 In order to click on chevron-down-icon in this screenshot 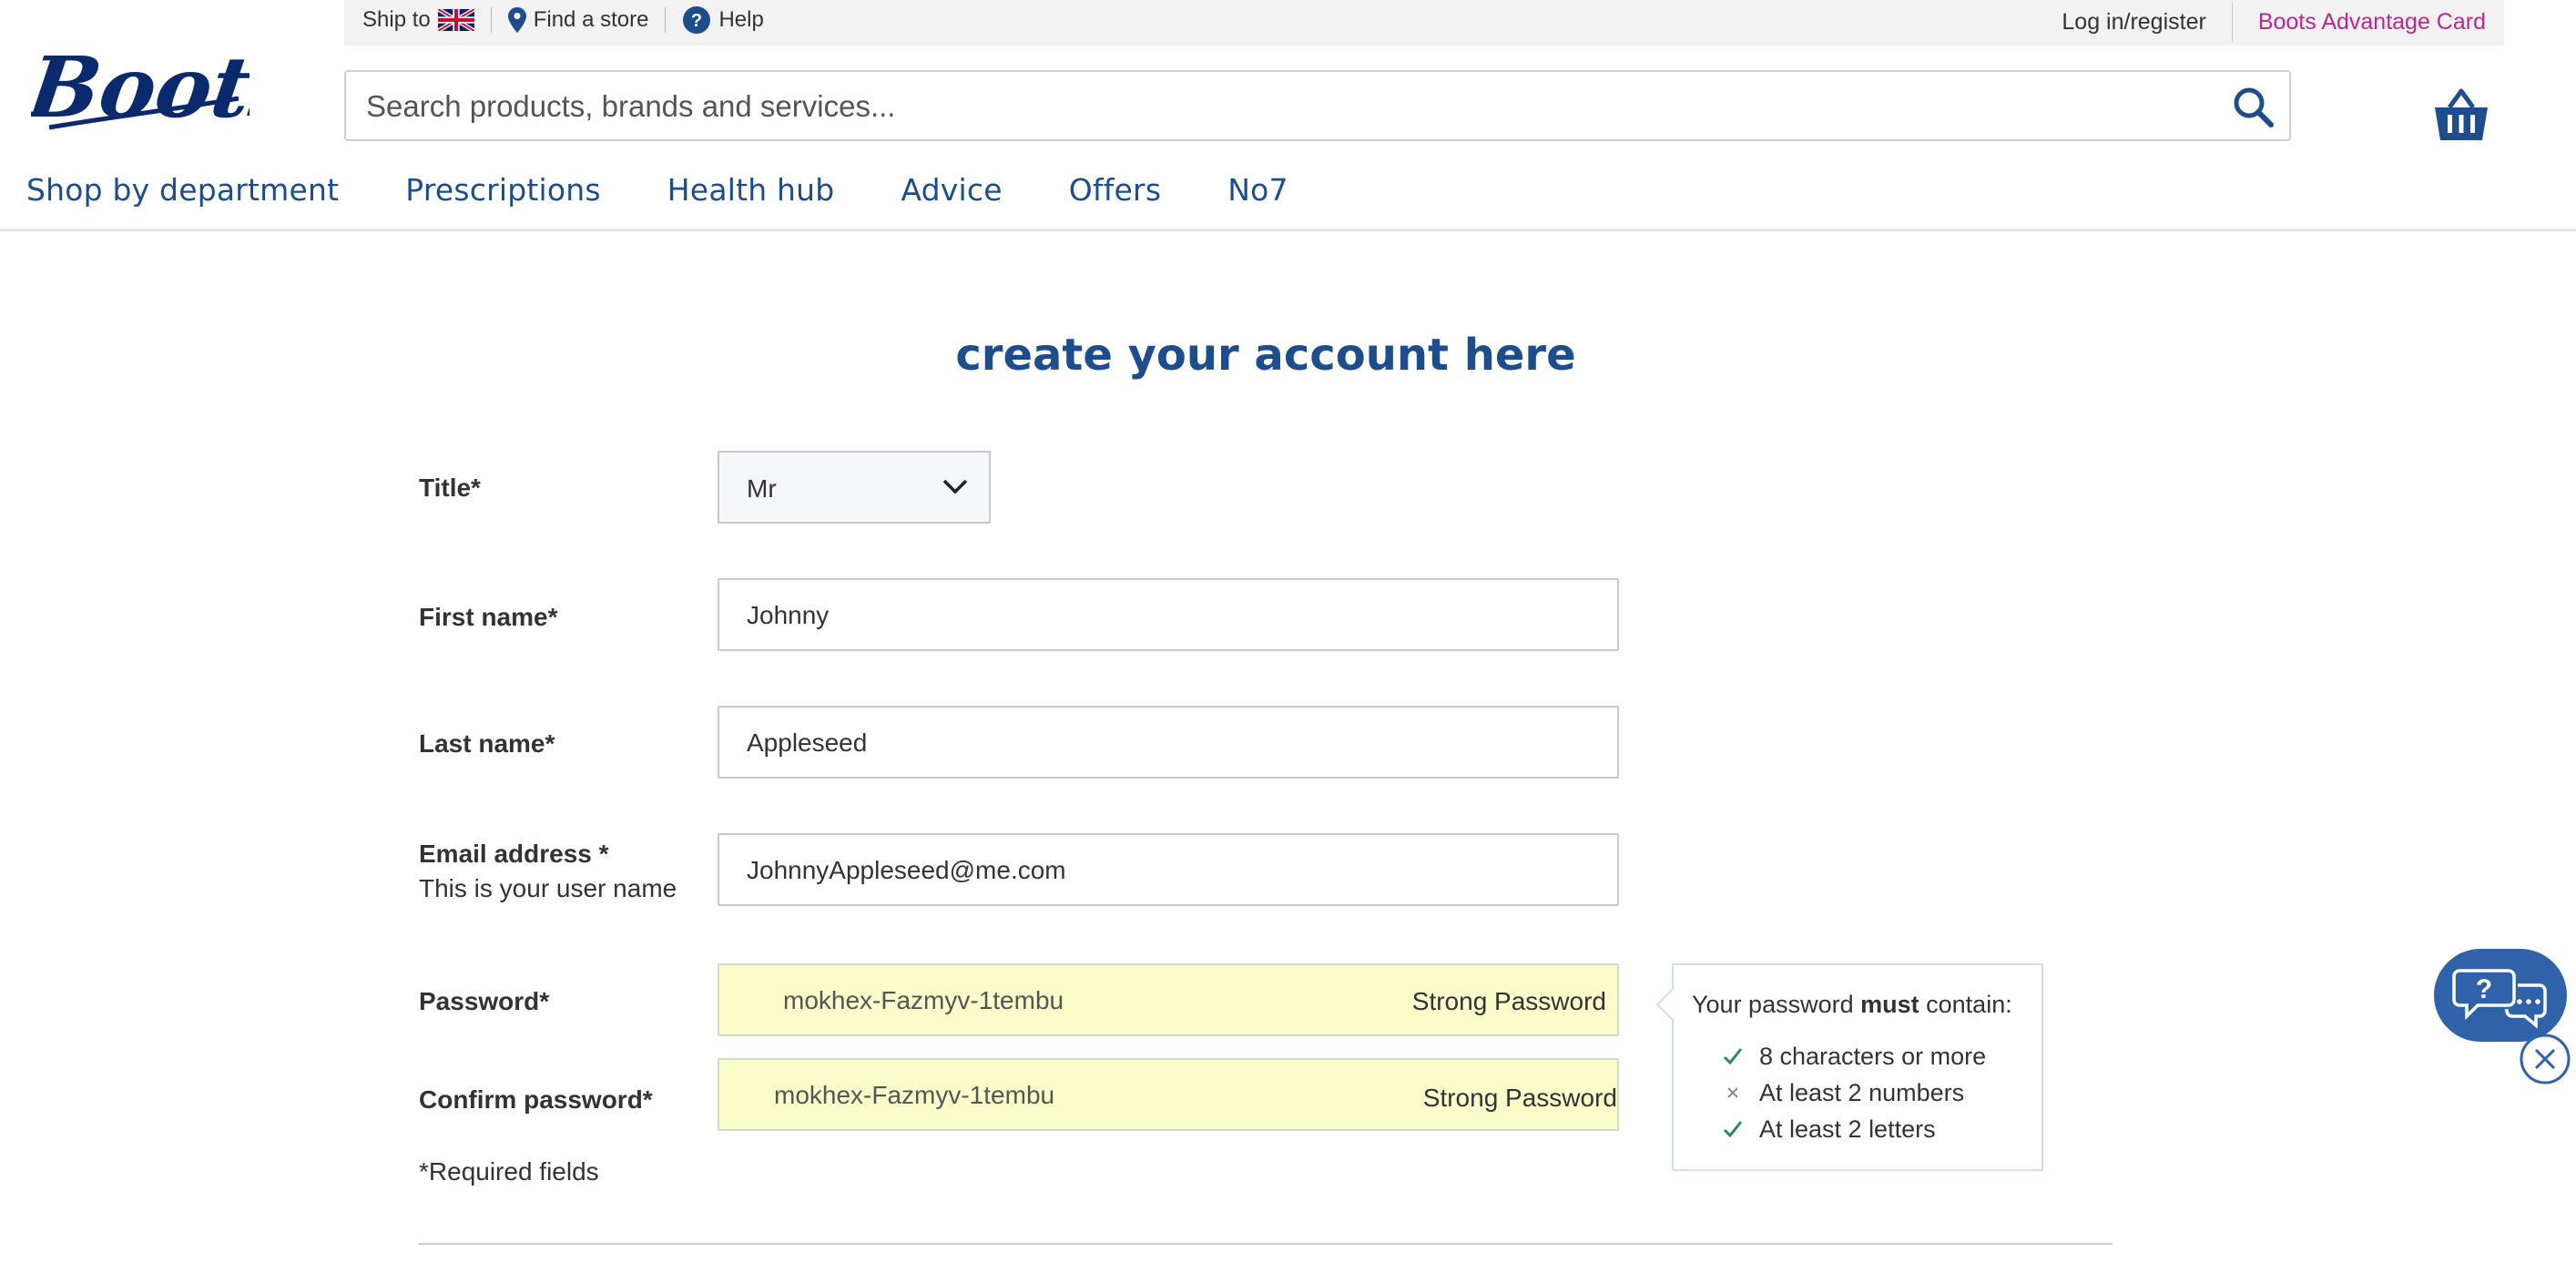, I will do `click(955, 487)`.